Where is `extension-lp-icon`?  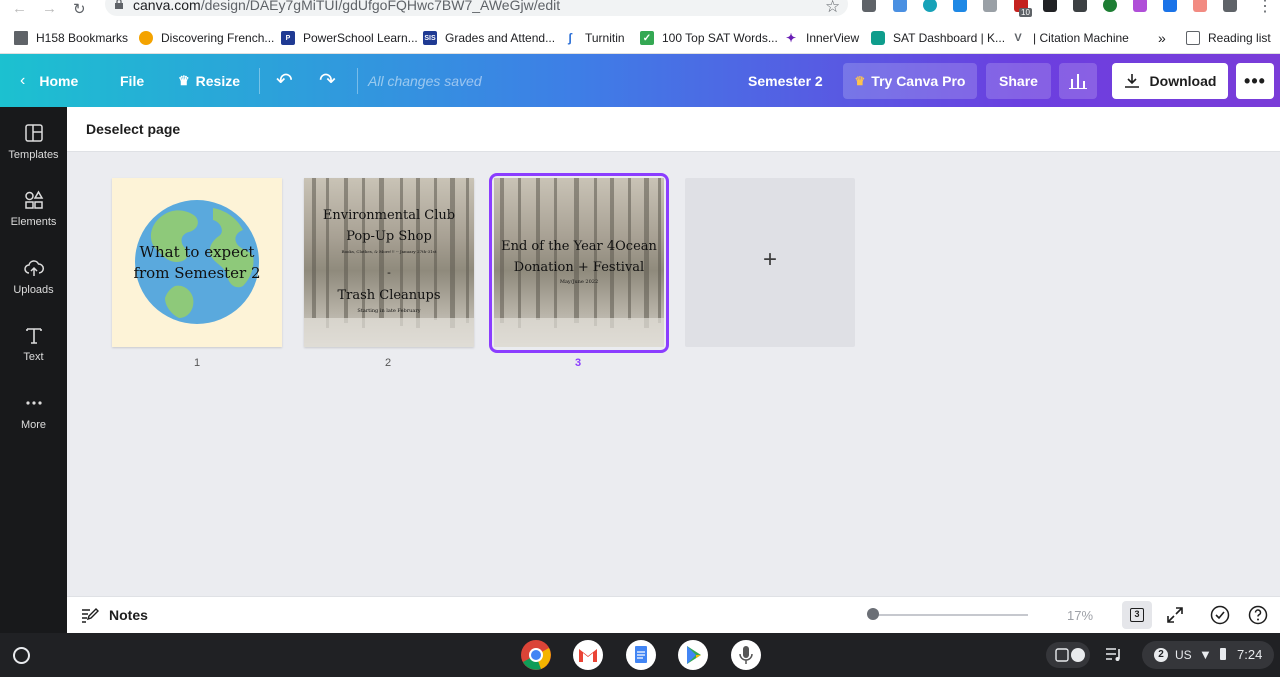 extension-lp-icon is located at coordinates (1110, 6).